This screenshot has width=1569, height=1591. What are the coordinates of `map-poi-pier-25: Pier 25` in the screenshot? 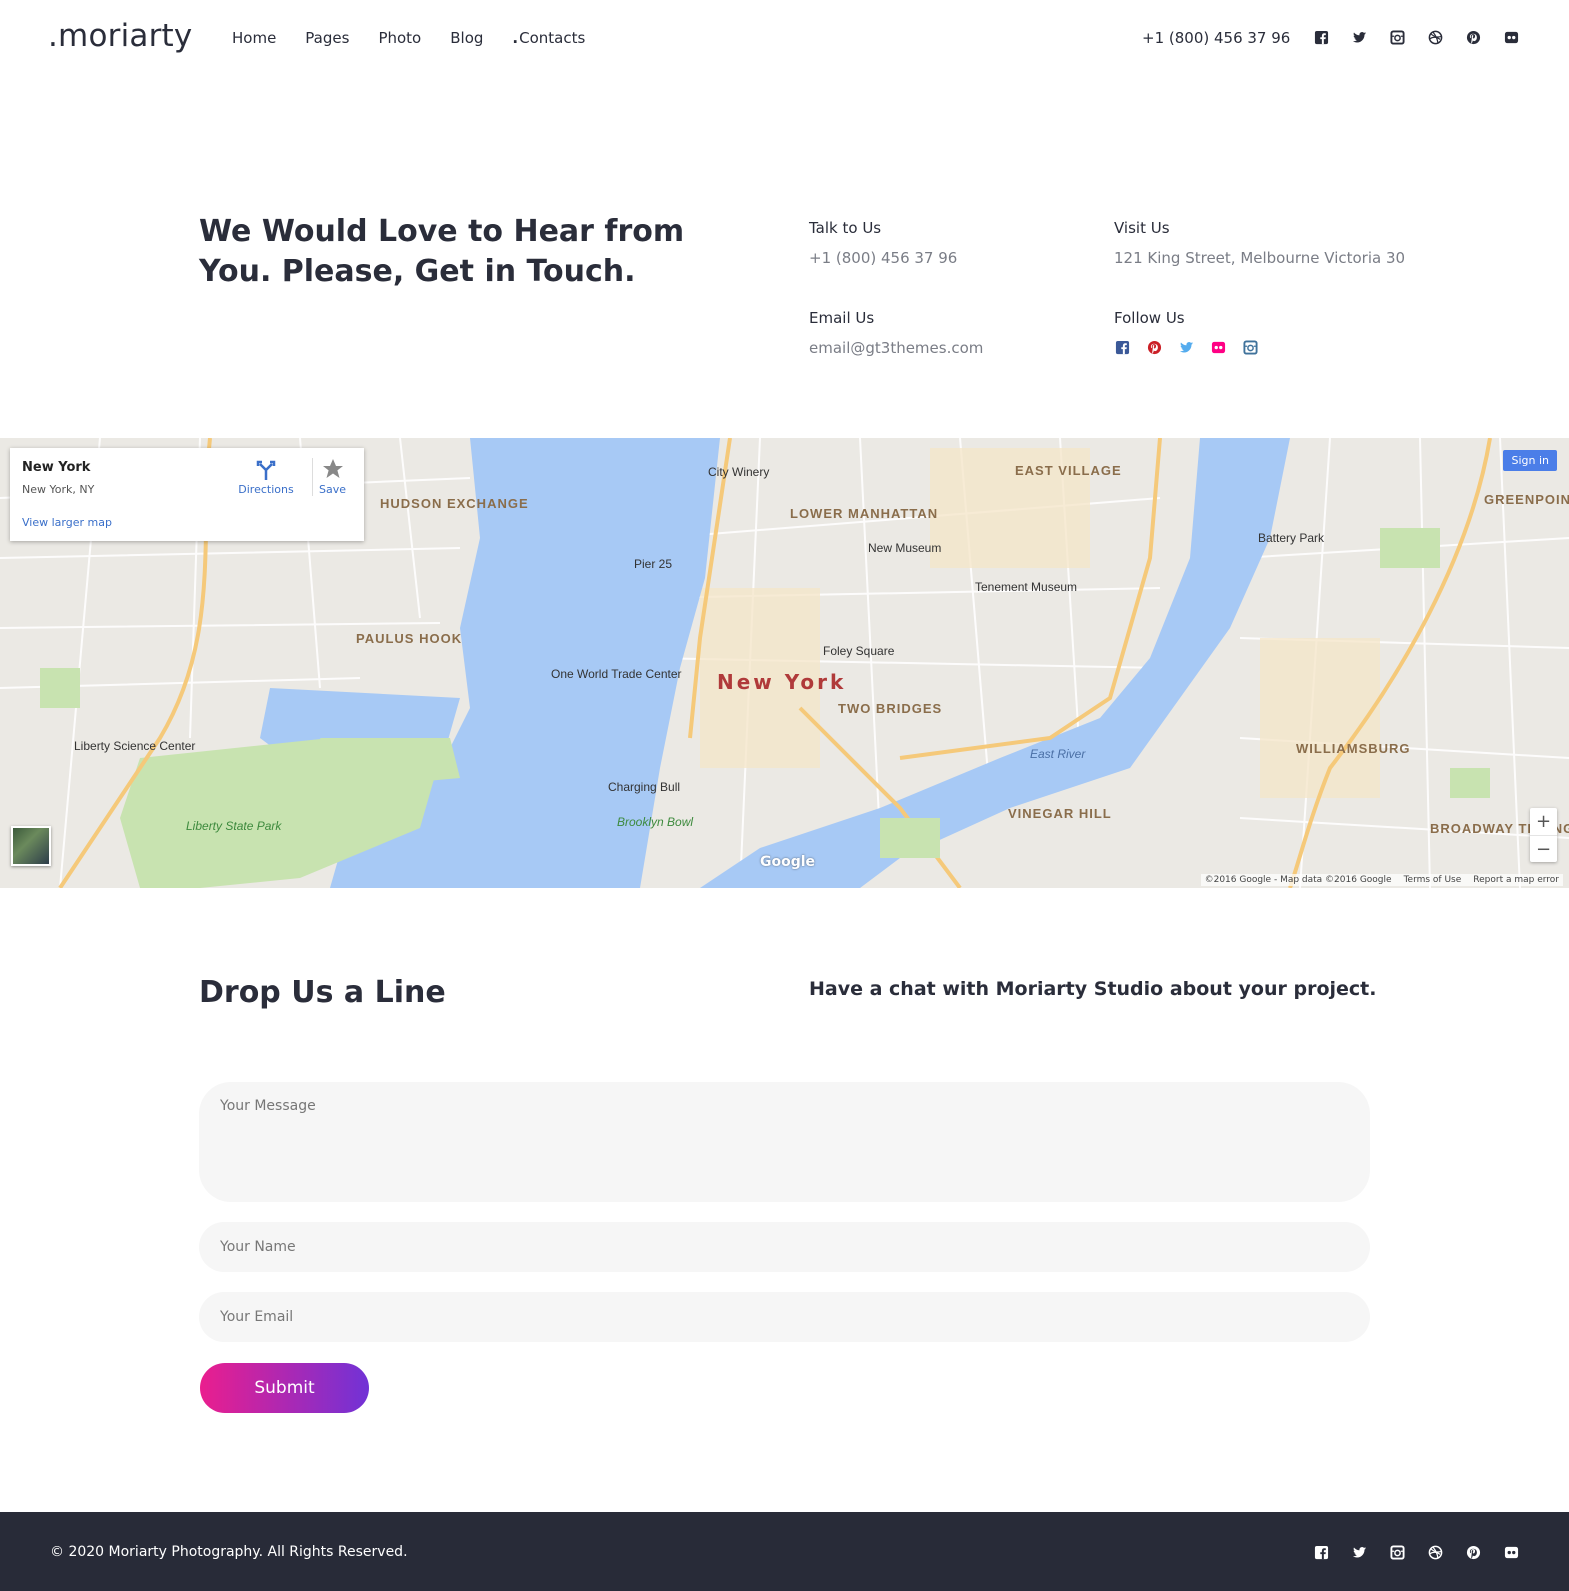 It's located at (653, 564).